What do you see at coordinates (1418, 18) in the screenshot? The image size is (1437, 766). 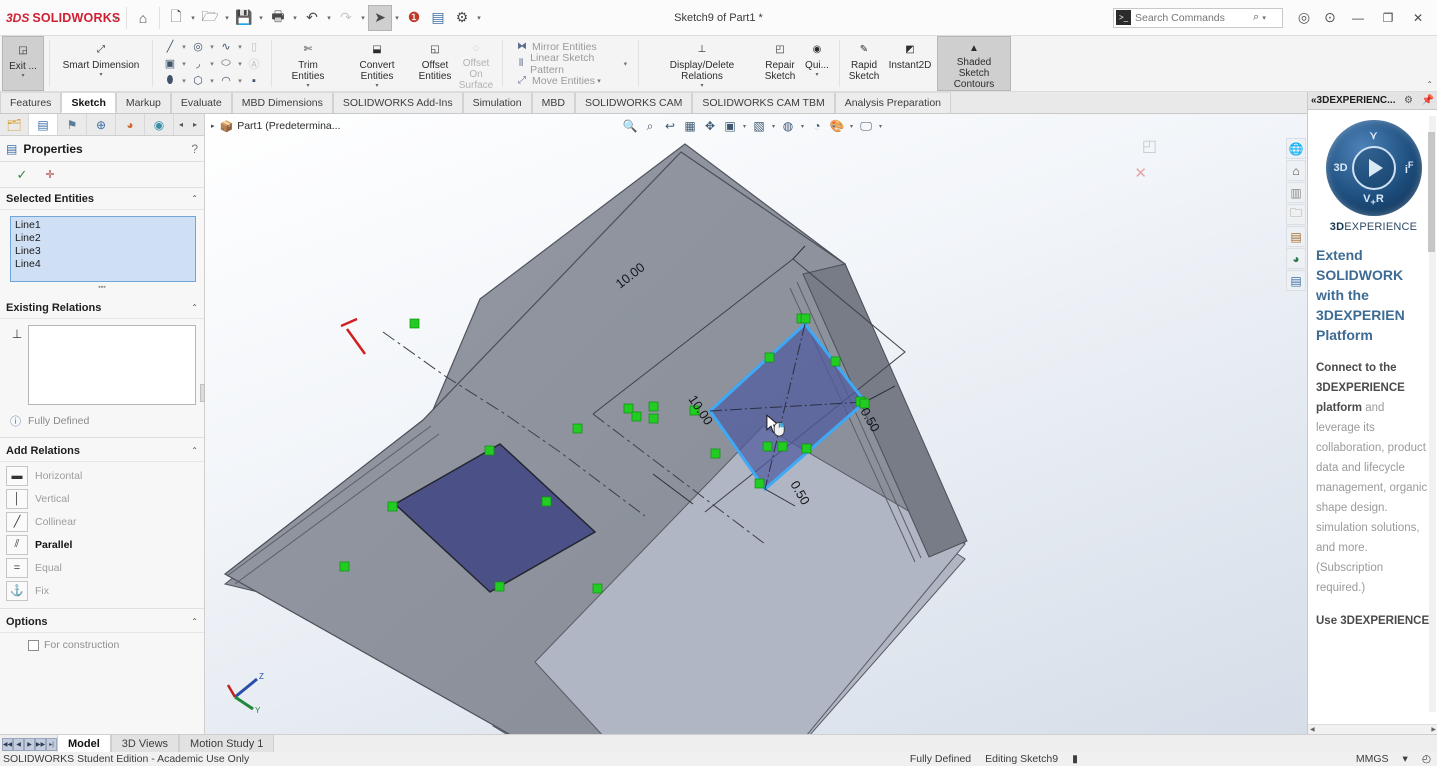 I see `close-button: ✕` at bounding box center [1418, 18].